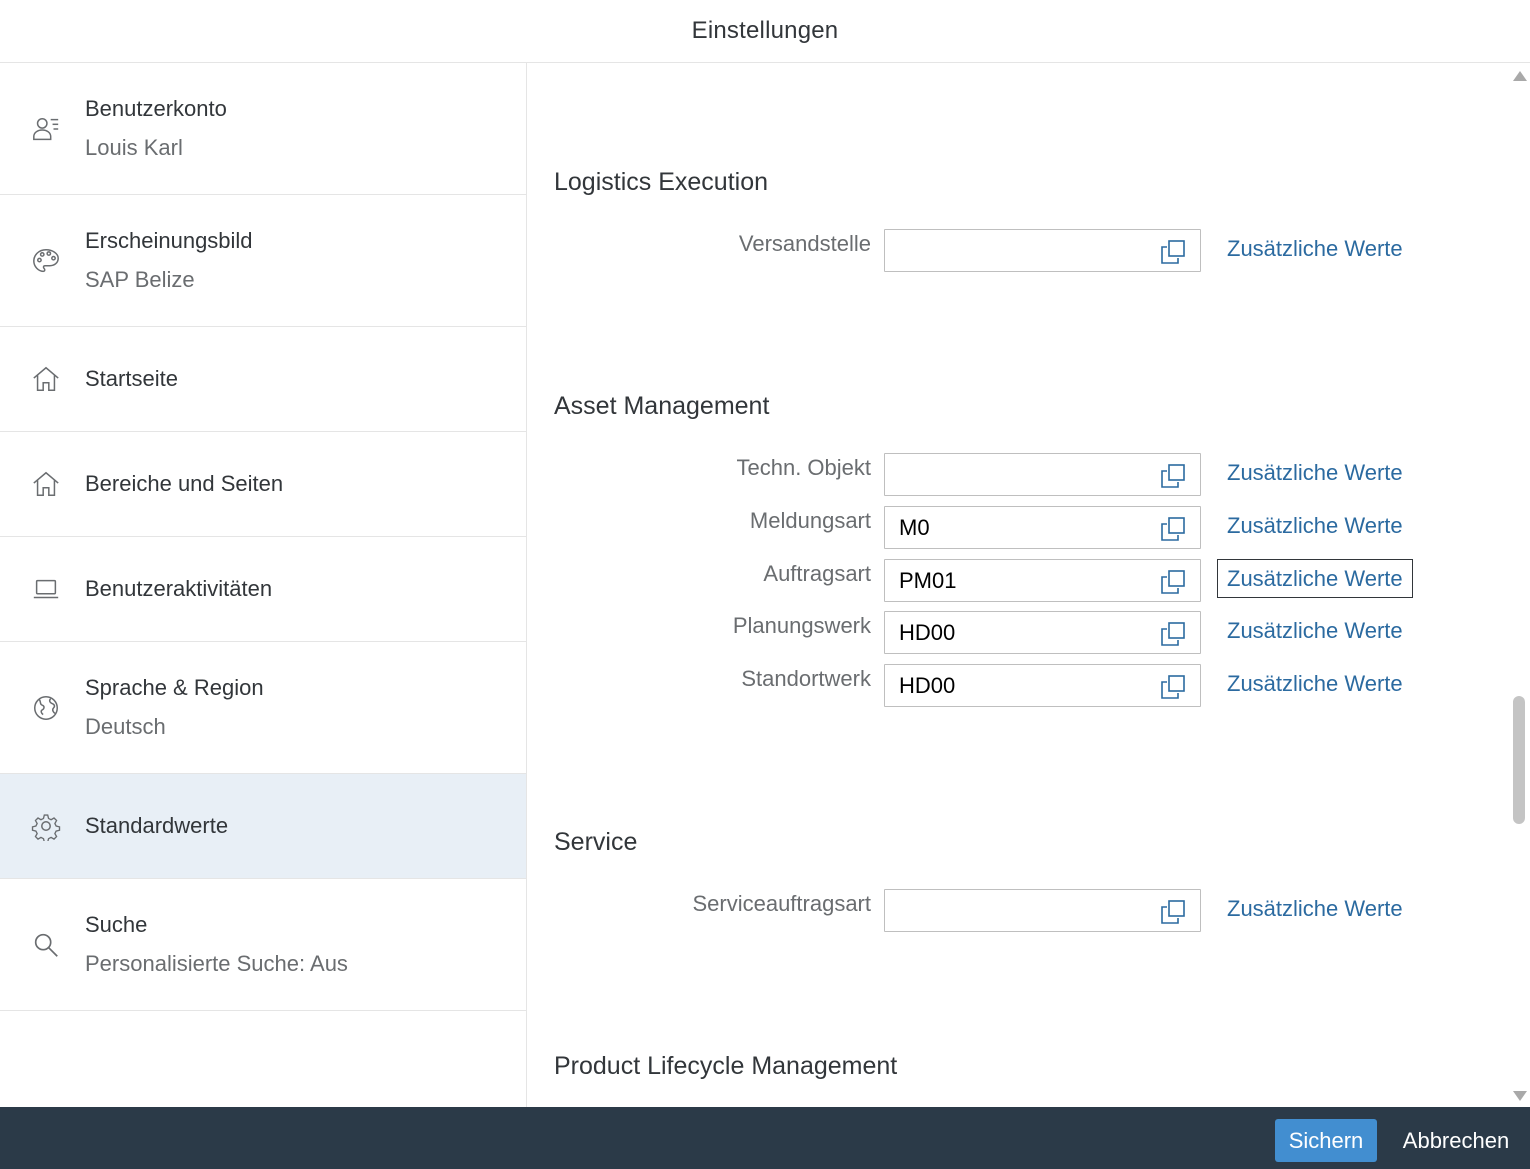 Image resolution: width=1530 pixels, height=1169 pixels. Describe the element at coordinates (781, 903) in the screenshot. I see `field-label: Serviceauftragsart` at that location.